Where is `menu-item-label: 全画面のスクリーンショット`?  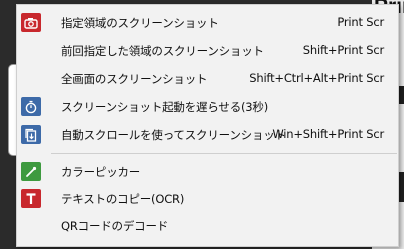
menu-item-label: 全画面のスクリーンショット is located at coordinates (134, 79).